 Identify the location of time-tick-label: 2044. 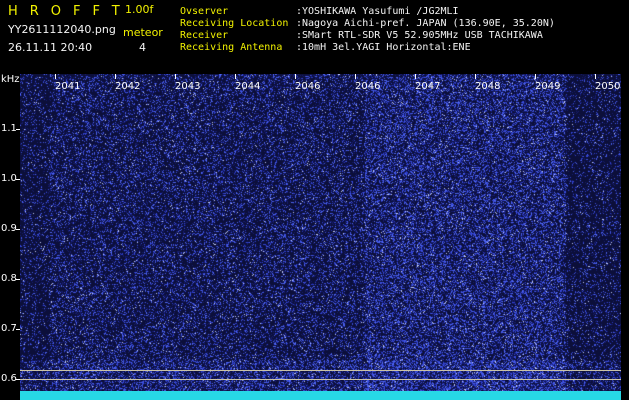
(248, 86).